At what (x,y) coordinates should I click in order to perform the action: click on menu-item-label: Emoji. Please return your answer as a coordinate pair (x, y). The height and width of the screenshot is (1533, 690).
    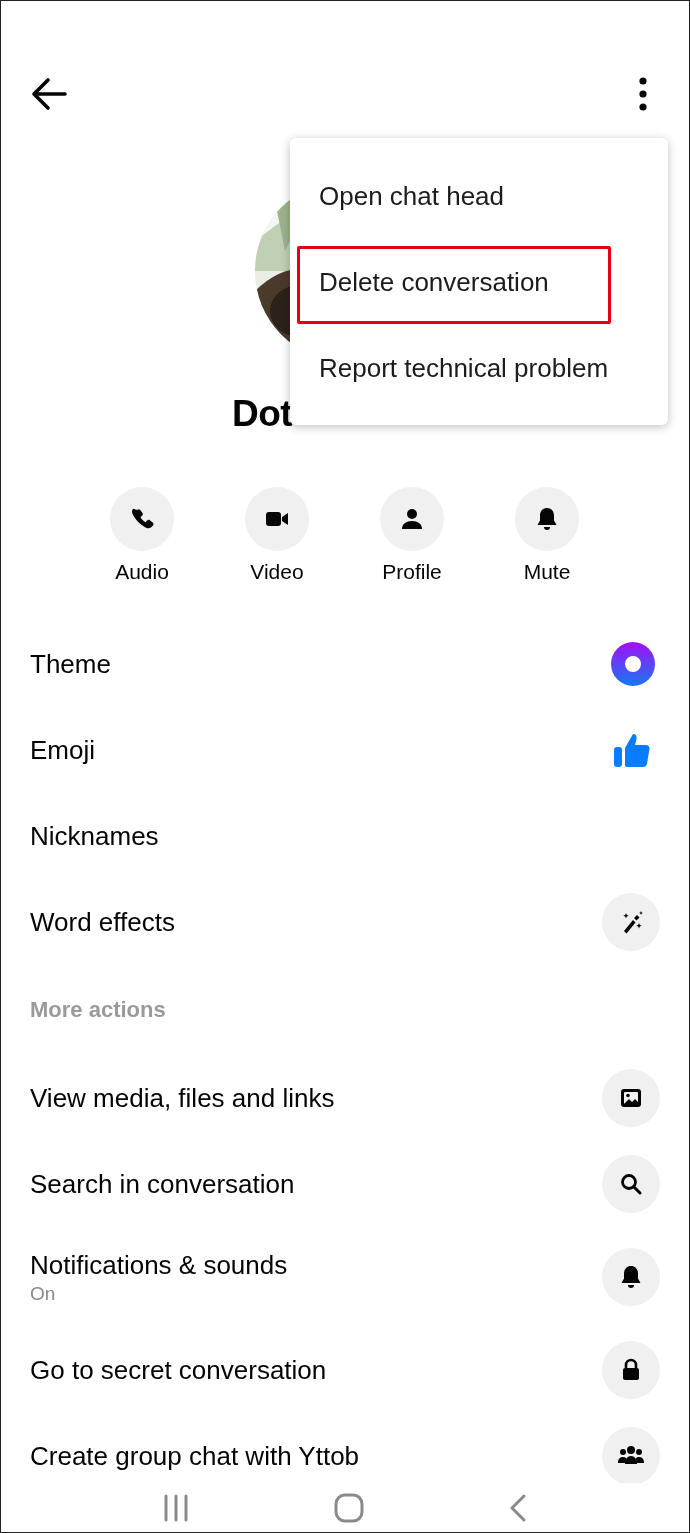
    Looking at the image, I should click on (62, 750).